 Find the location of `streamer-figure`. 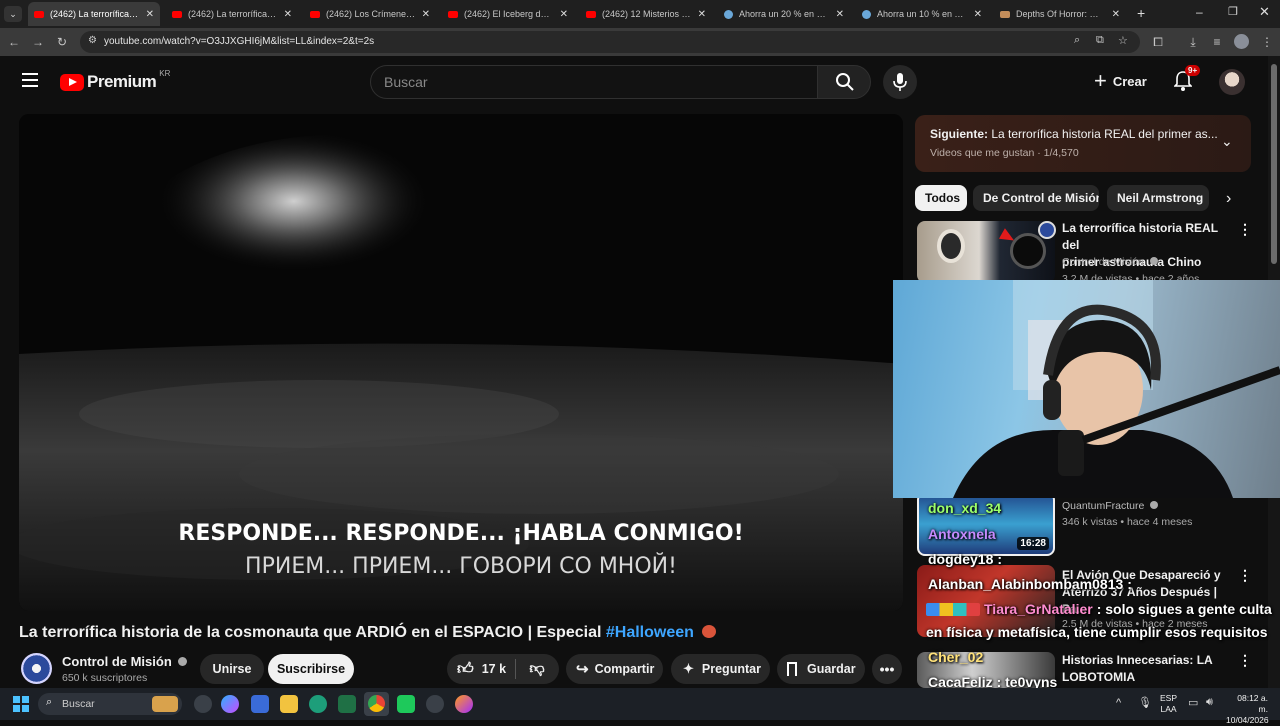

streamer-figure is located at coordinates (1116, 389).